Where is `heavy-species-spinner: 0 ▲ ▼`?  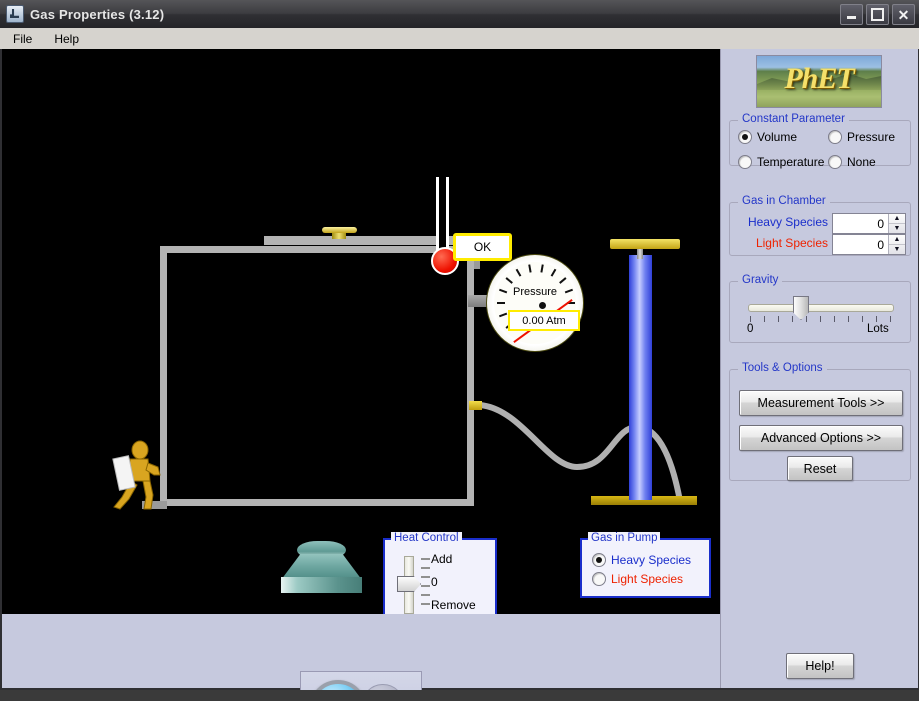
heavy-species-spinner: 0 ▲ ▼ is located at coordinates (869, 223).